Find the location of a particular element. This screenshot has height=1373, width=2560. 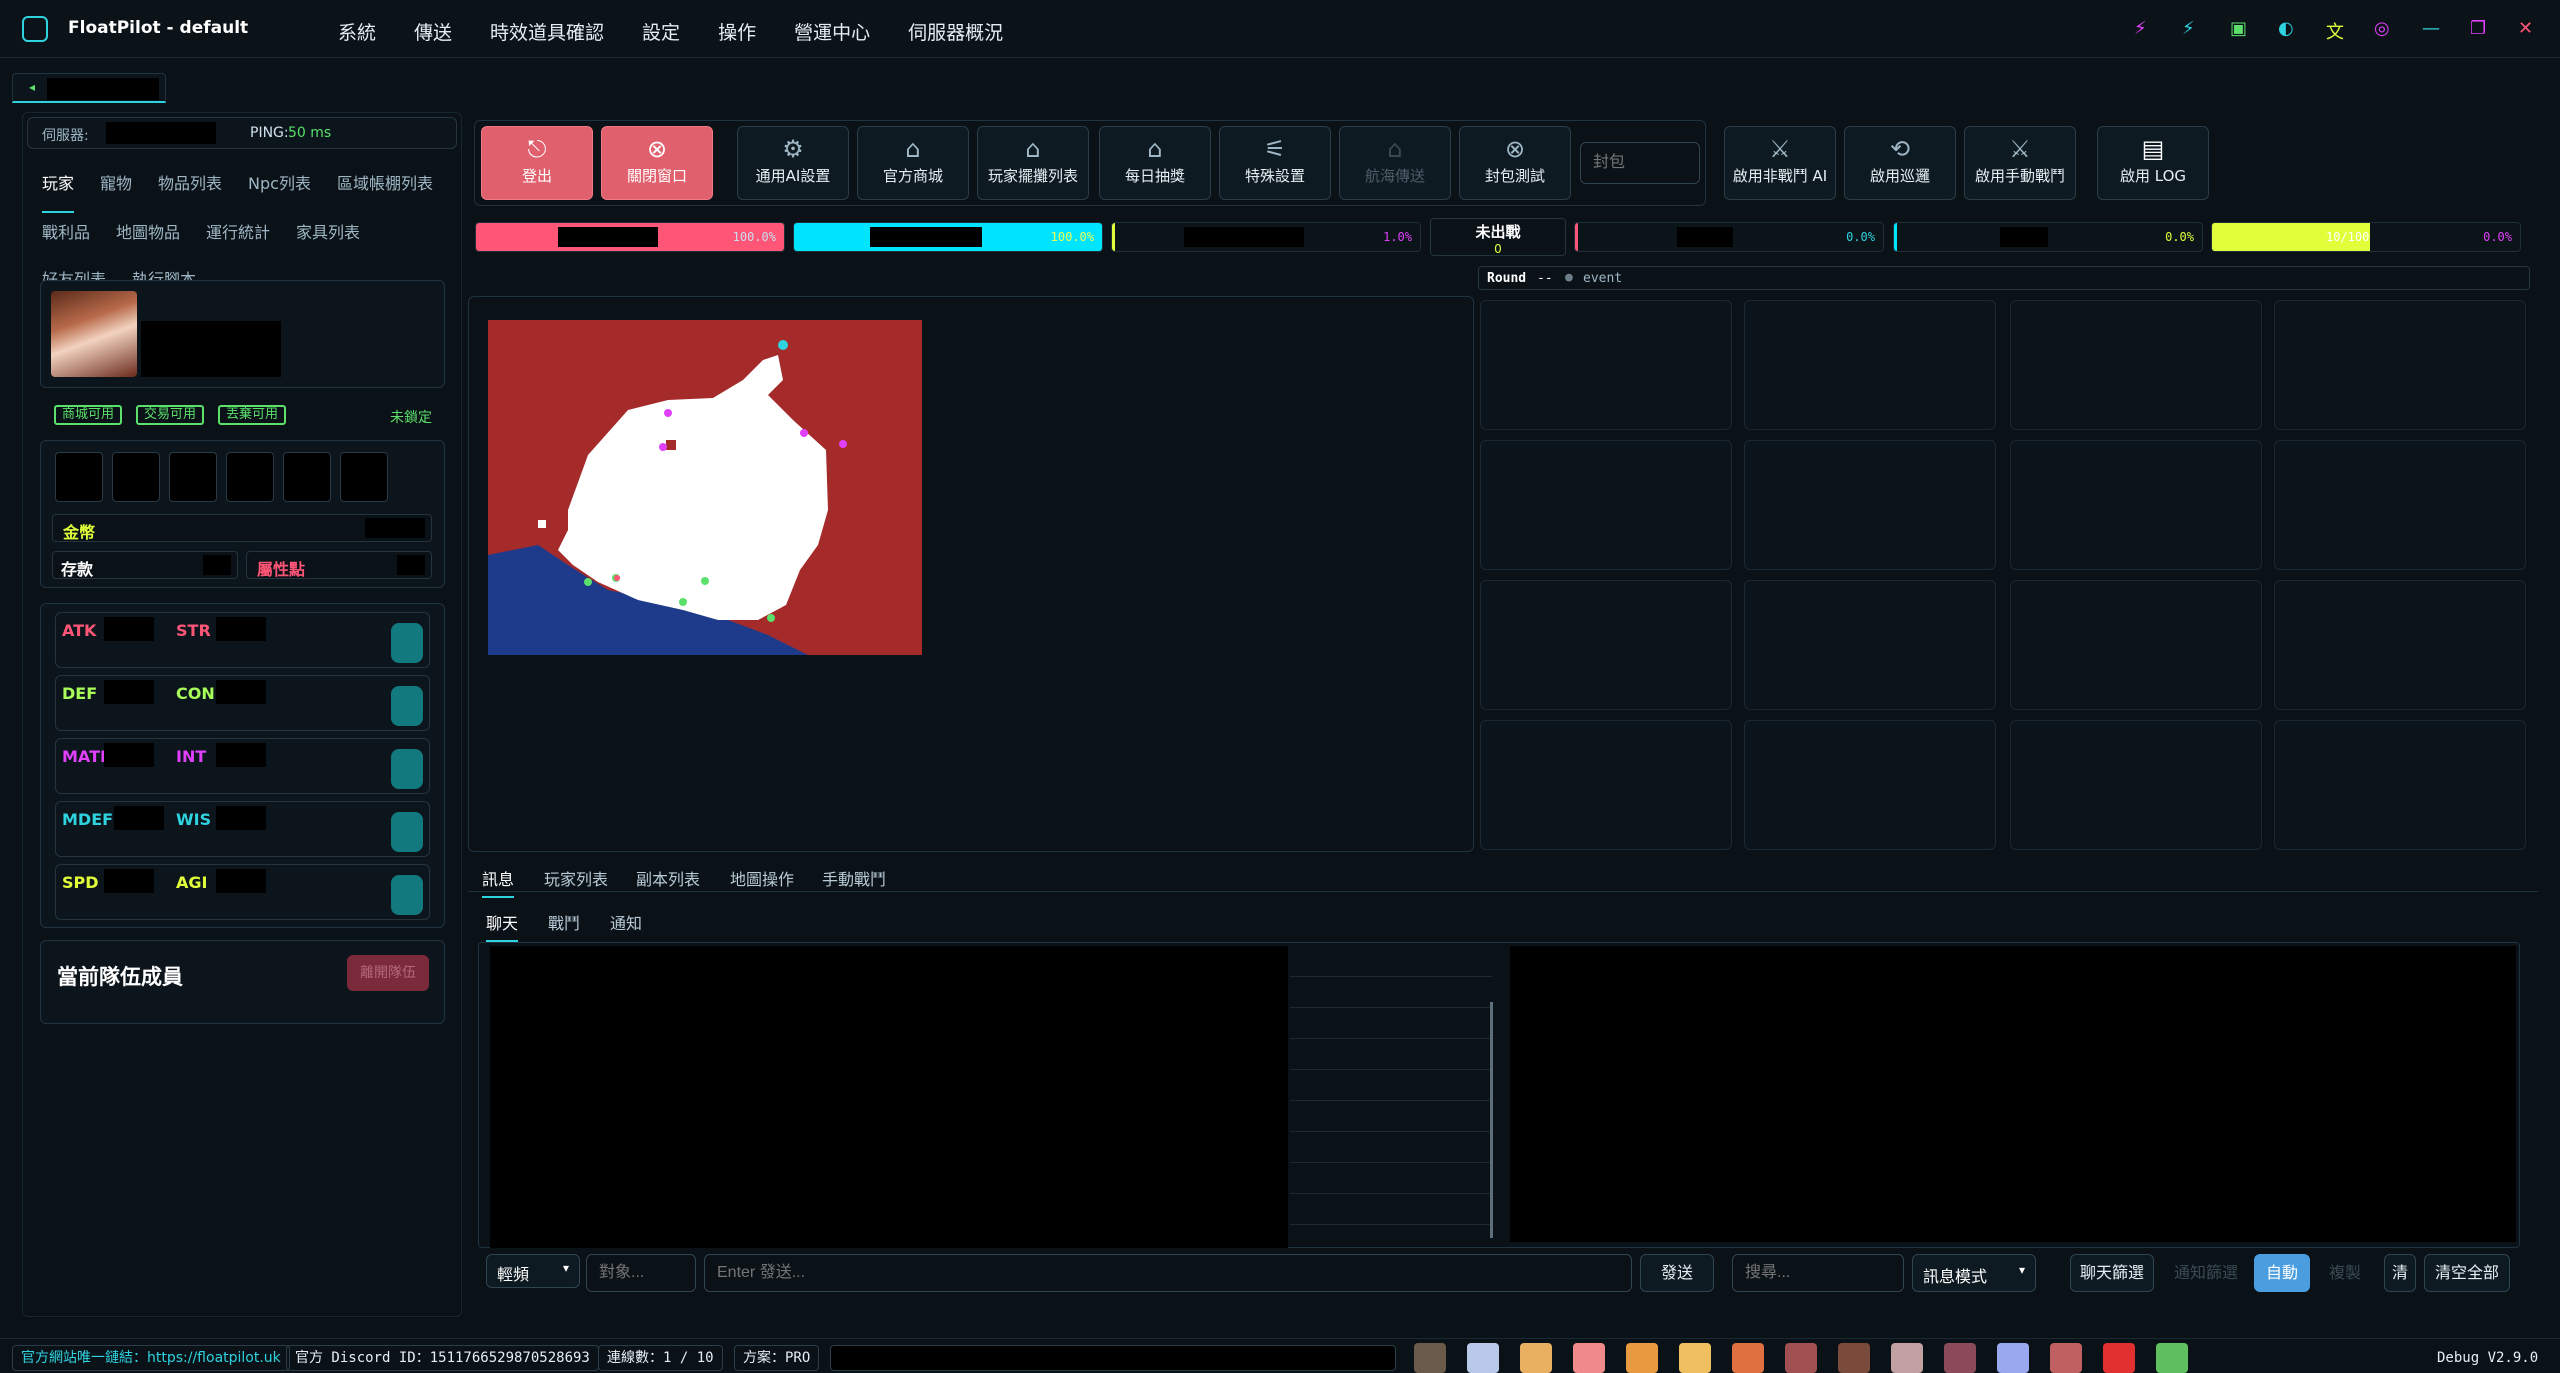

tab-map-items: 地圖物品 is located at coordinates (148, 236).